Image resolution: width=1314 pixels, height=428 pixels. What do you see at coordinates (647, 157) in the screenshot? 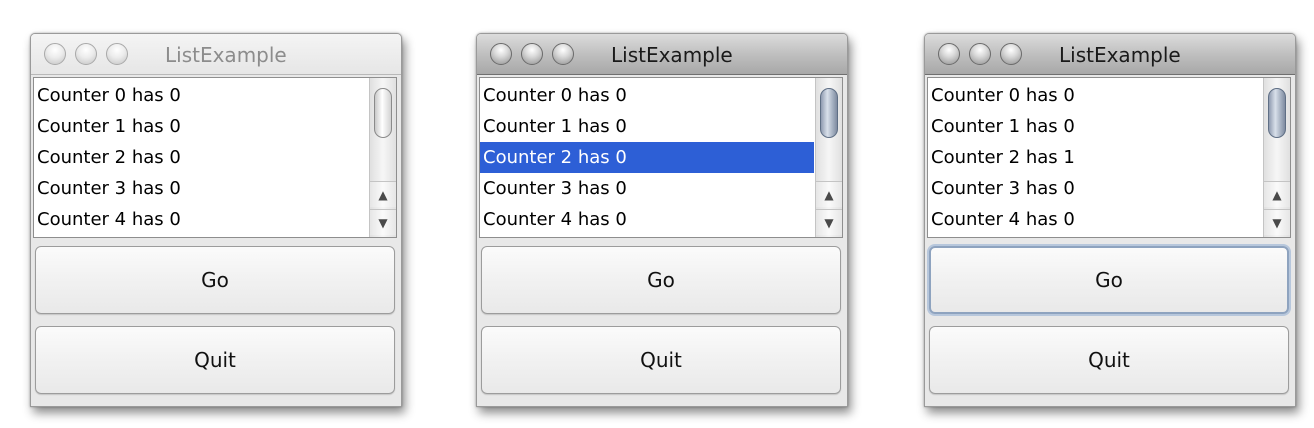
I see `list-item-selected: Counter 2 has 0` at bounding box center [647, 157].